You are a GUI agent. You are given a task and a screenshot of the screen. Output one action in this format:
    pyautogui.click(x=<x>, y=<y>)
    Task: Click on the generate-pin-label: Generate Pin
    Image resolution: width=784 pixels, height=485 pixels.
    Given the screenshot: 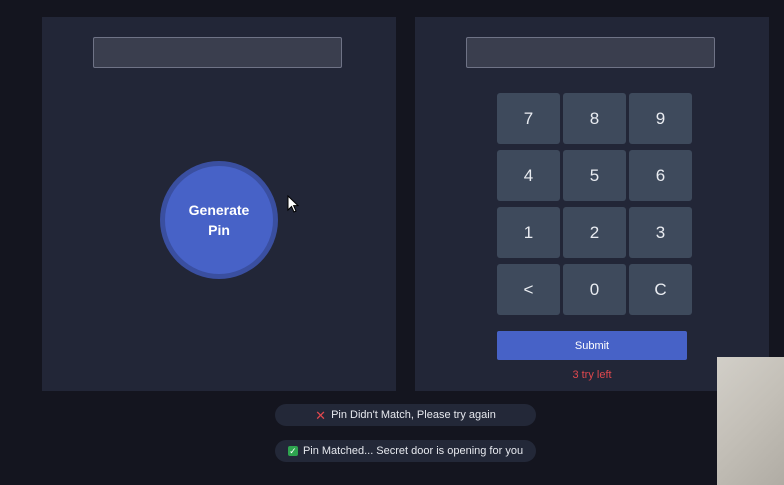 What is the action you would take?
    pyautogui.click(x=219, y=220)
    